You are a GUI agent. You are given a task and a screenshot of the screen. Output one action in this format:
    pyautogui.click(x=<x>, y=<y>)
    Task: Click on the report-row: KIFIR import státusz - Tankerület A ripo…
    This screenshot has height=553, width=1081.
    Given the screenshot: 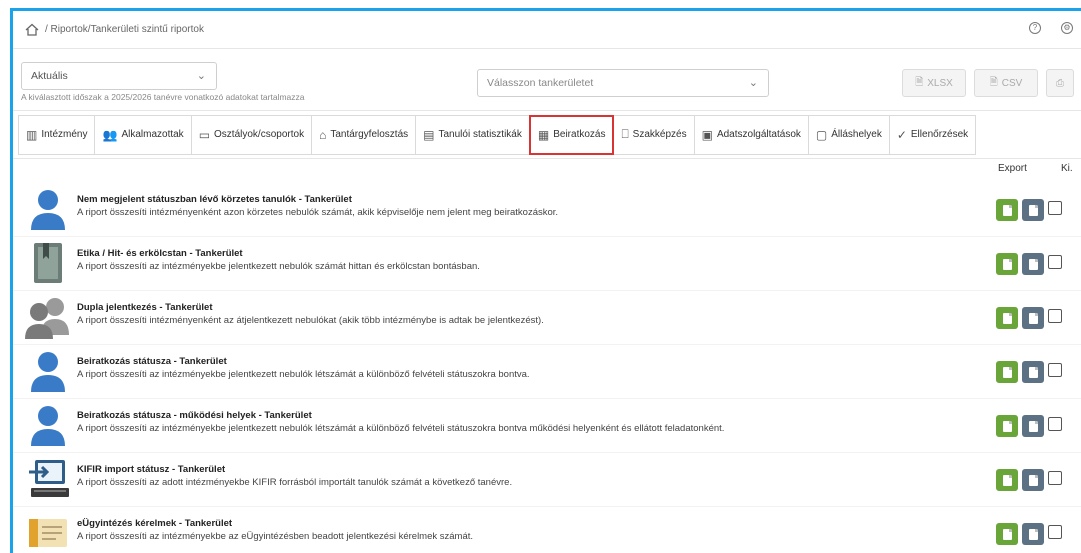 What is the action you would take?
    pyautogui.click(x=547, y=480)
    